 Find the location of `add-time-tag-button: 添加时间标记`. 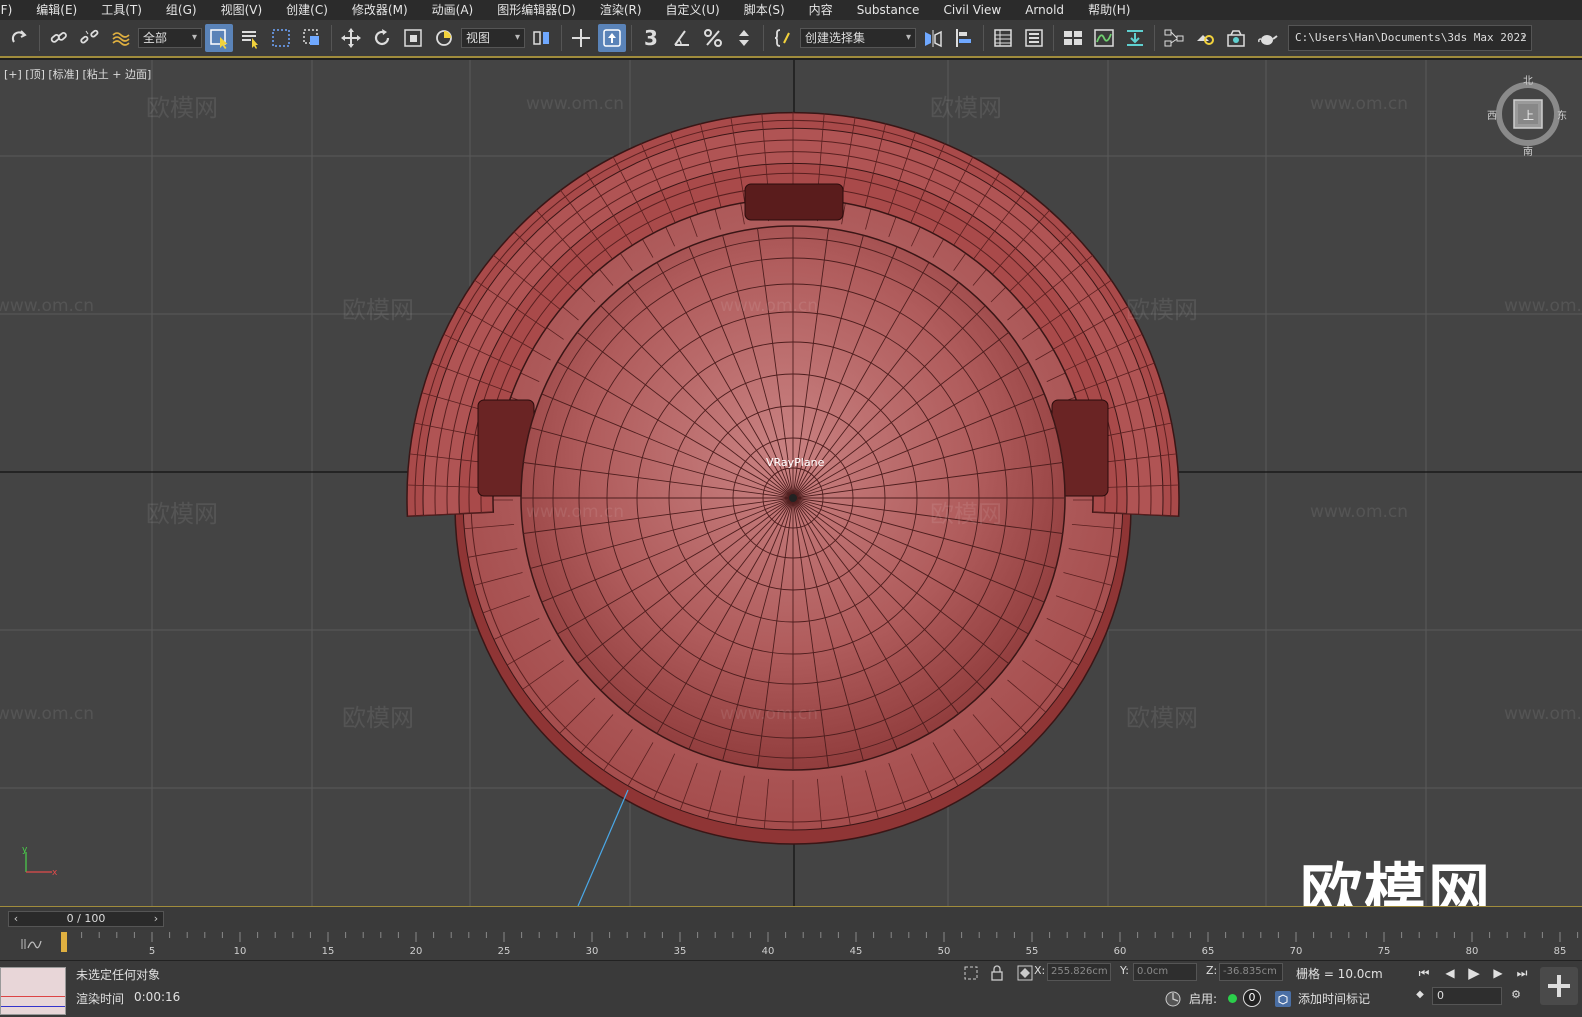

add-time-tag-button: 添加时间标记 is located at coordinates (1334, 998).